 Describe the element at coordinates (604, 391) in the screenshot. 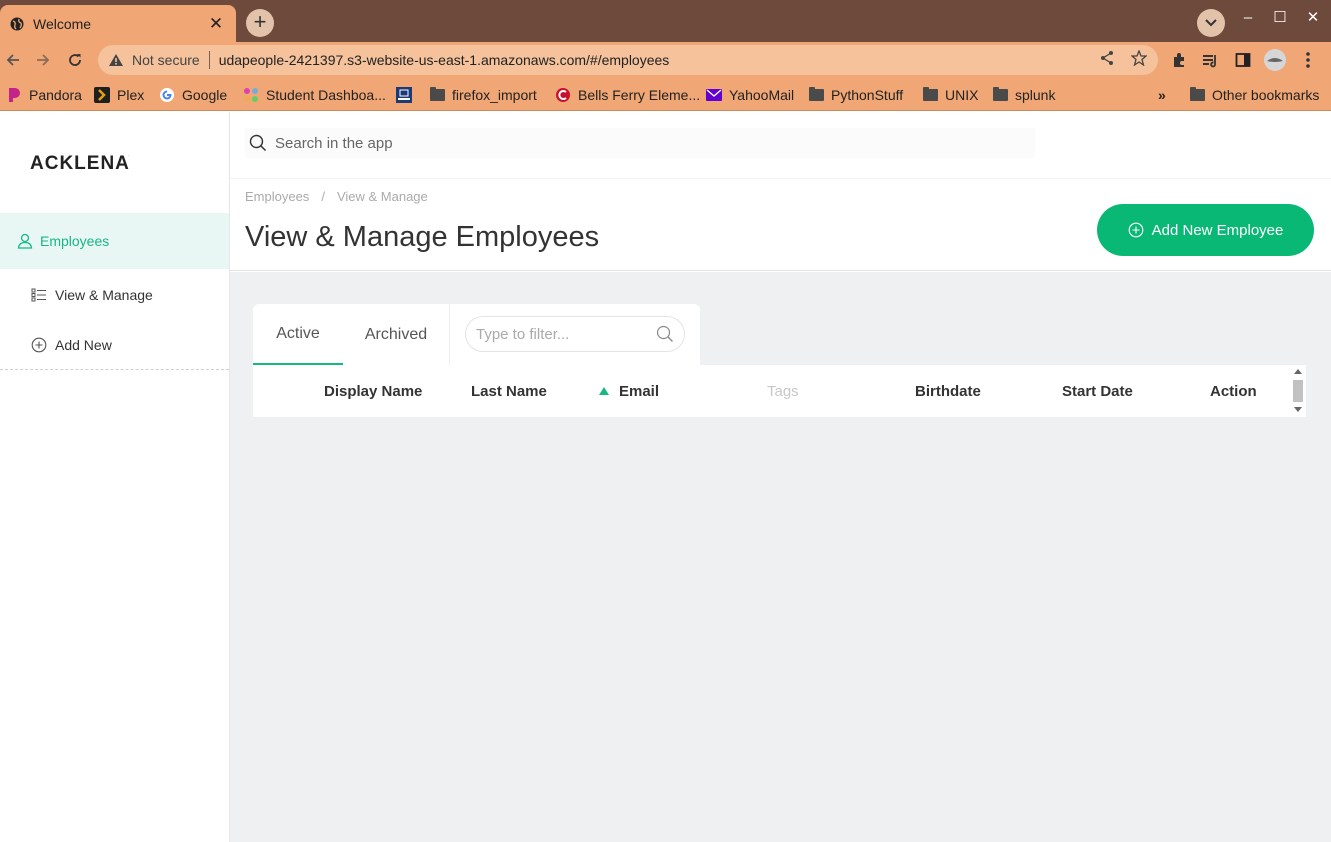

I see `sort-ascending-icon` at that location.